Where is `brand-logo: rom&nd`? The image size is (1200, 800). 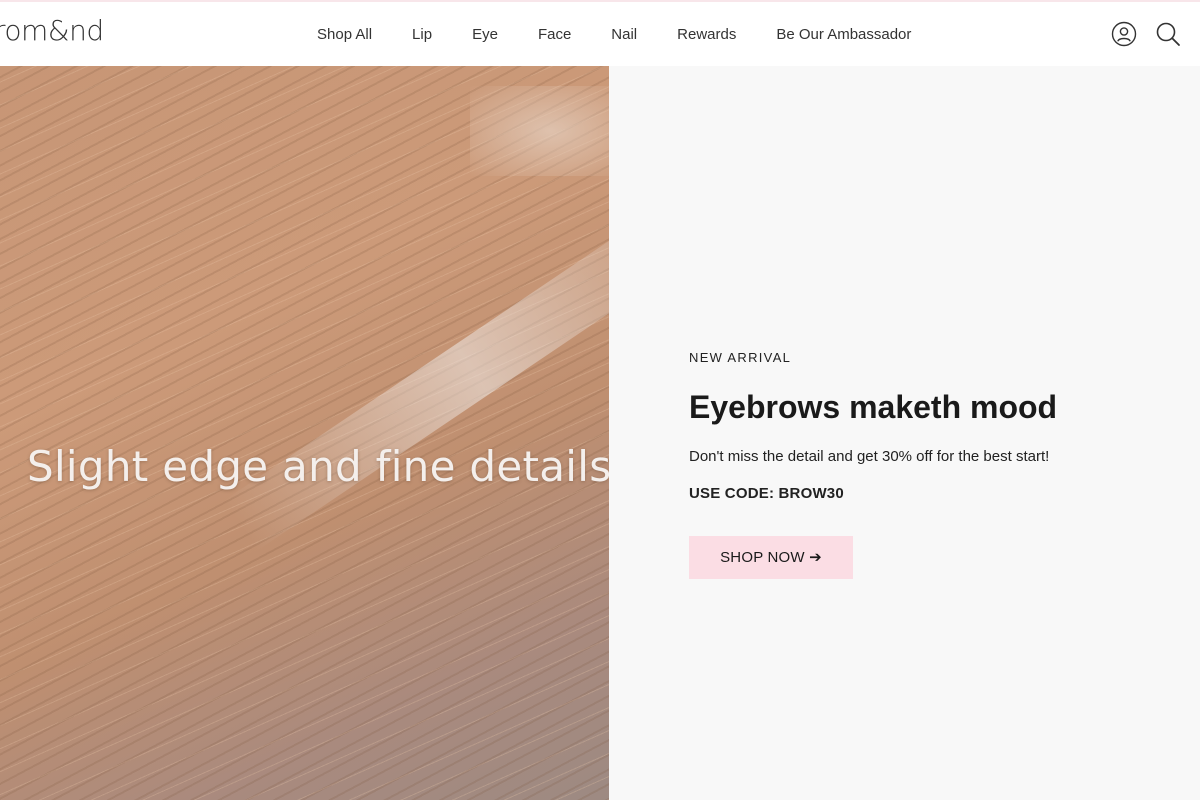 brand-logo: rom&nd is located at coordinates (52, 30).